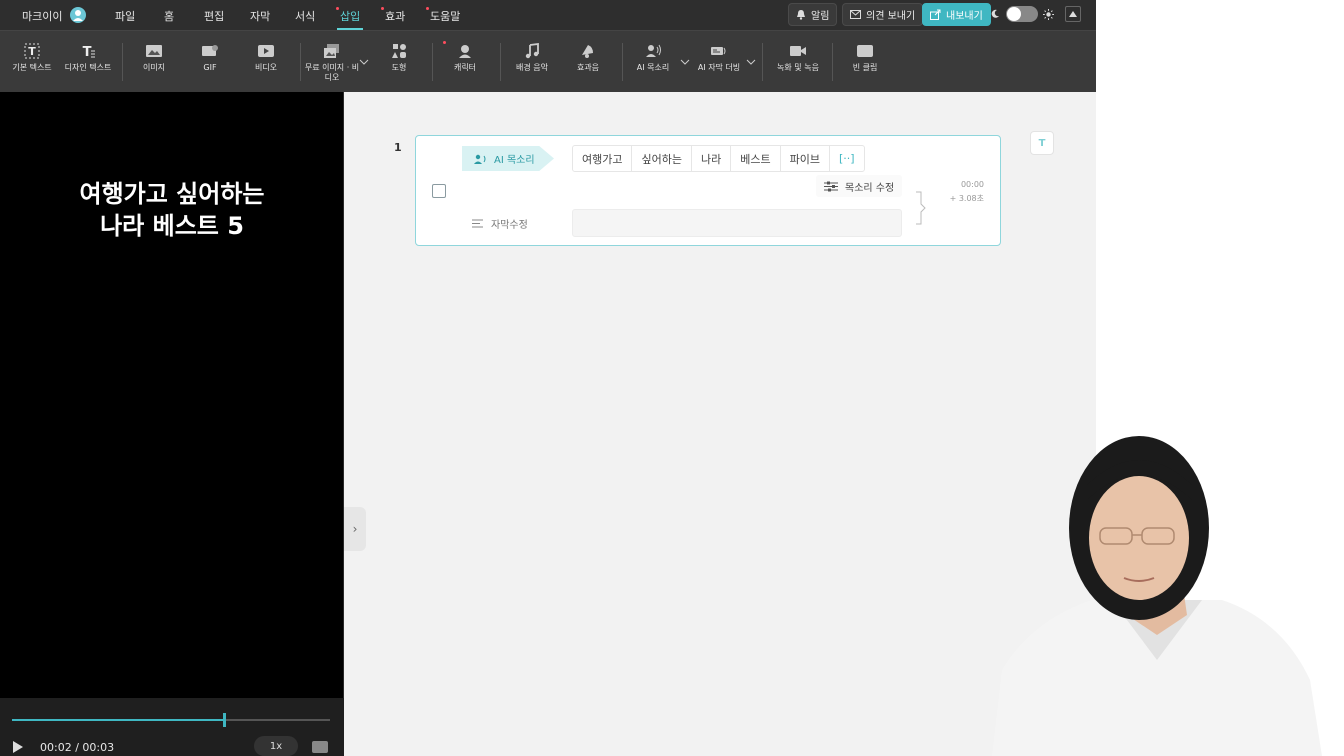 This screenshot has height=756, width=1344. I want to click on word-chip: 여행가고, so click(603, 158).